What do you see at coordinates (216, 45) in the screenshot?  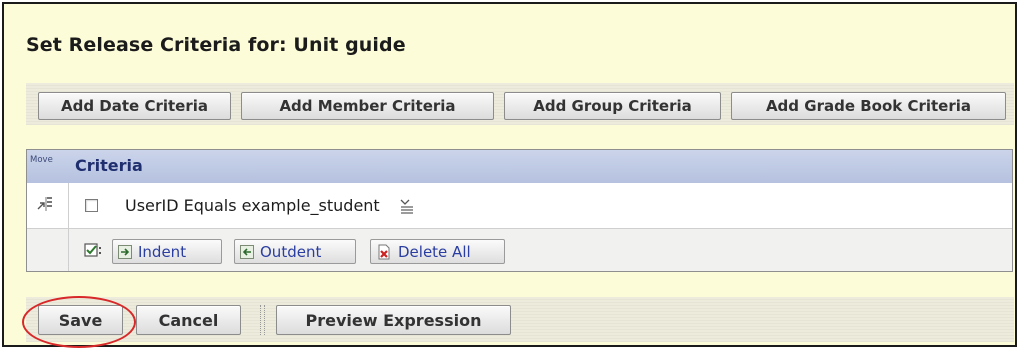 I see `page-title: Set Release Criteria for: Unit guide` at bounding box center [216, 45].